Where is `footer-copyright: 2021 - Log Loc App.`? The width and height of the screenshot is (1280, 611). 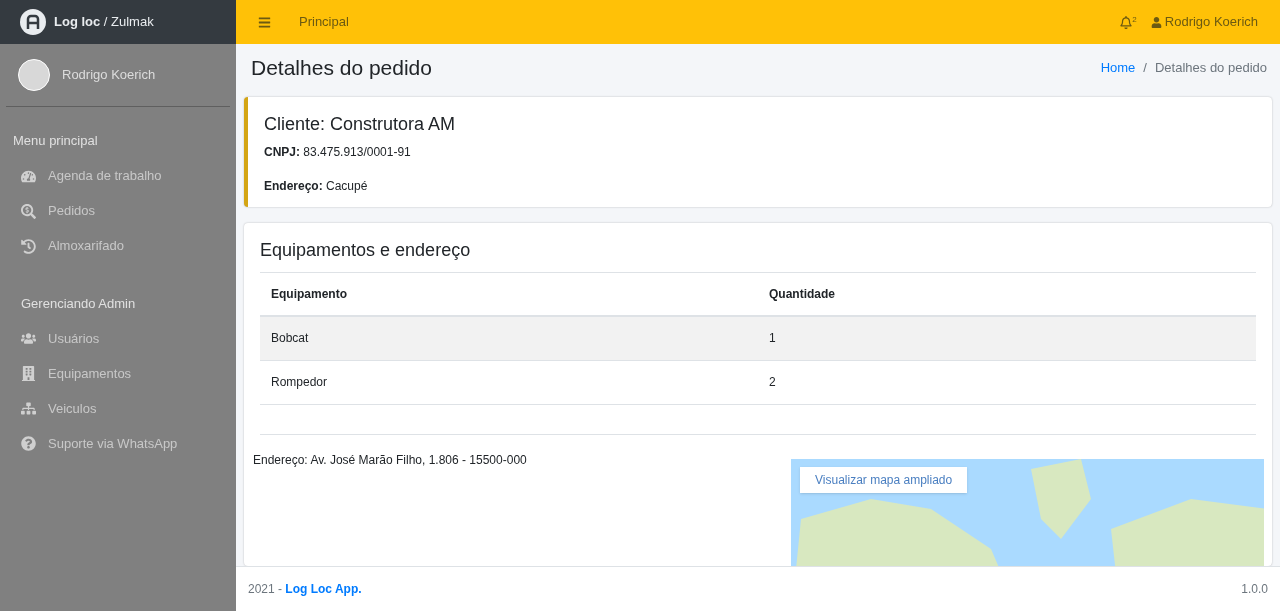
footer-copyright: 2021 - Log Loc App. is located at coordinates (305, 589).